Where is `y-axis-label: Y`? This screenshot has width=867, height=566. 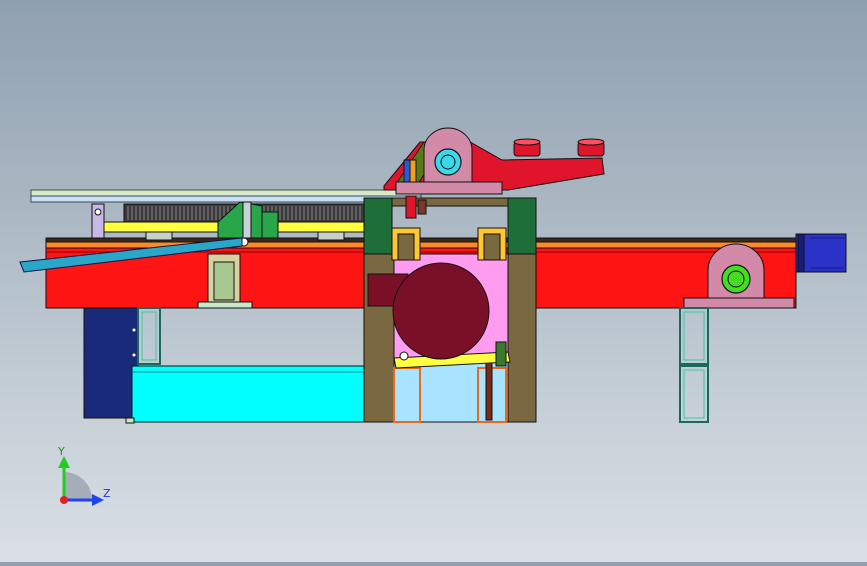
y-axis-label: Y is located at coordinates (61, 451).